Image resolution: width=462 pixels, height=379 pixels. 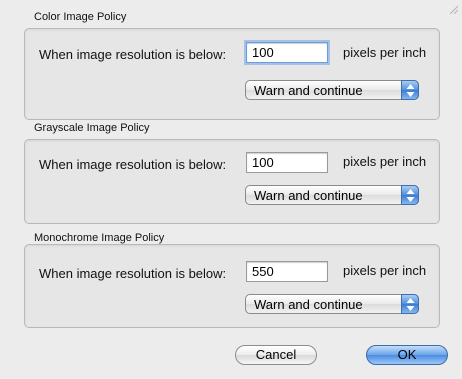 I want to click on mono-resolution-label: When image resolution is below:, so click(x=133, y=273).